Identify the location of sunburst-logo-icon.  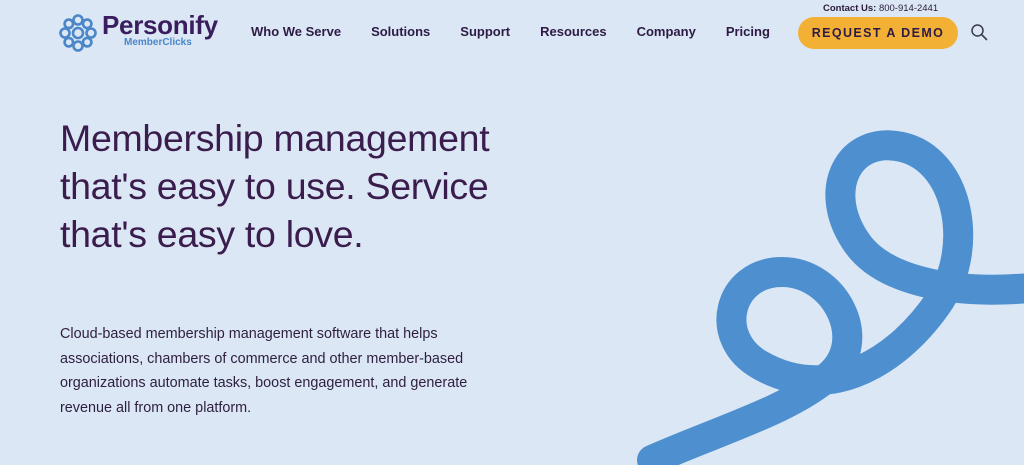
(78, 33).